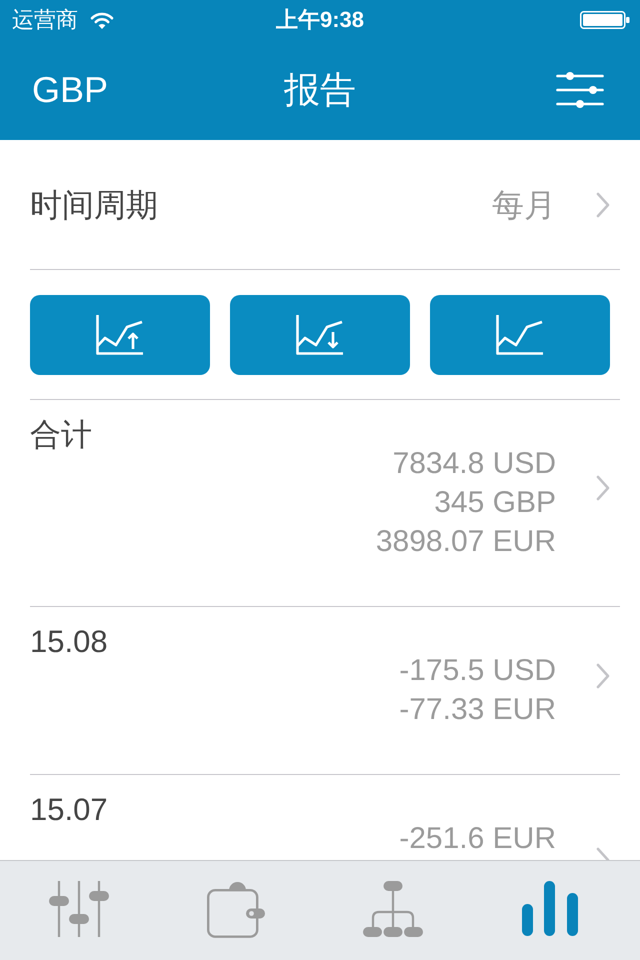  I want to click on carrier-text: 运营商, so click(45, 20).